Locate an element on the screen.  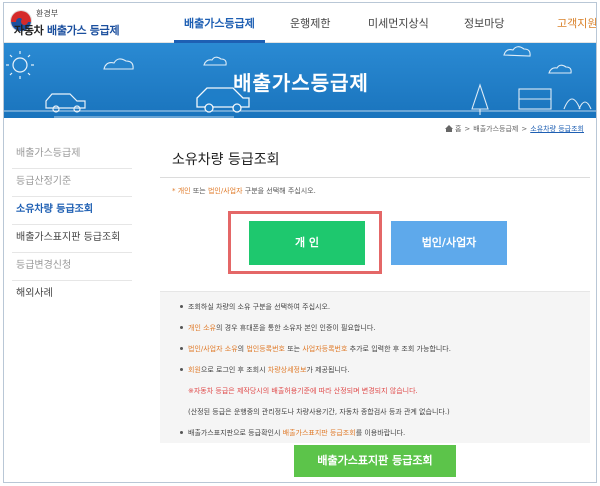
nav-support: 고객지원 is located at coordinates (576, 29).